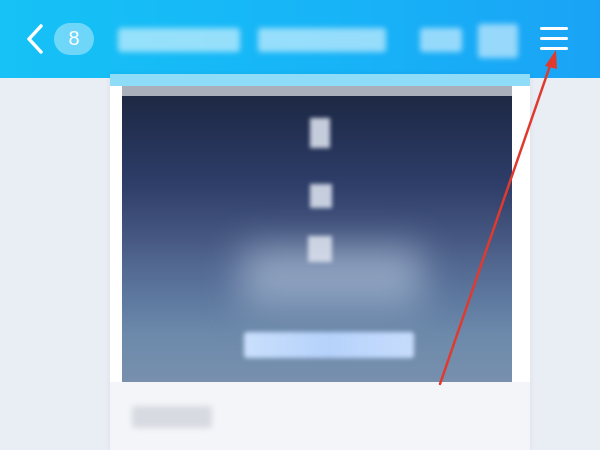  What do you see at coordinates (172, 417) in the screenshot?
I see `card-source-label` at bounding box center [172, 417].